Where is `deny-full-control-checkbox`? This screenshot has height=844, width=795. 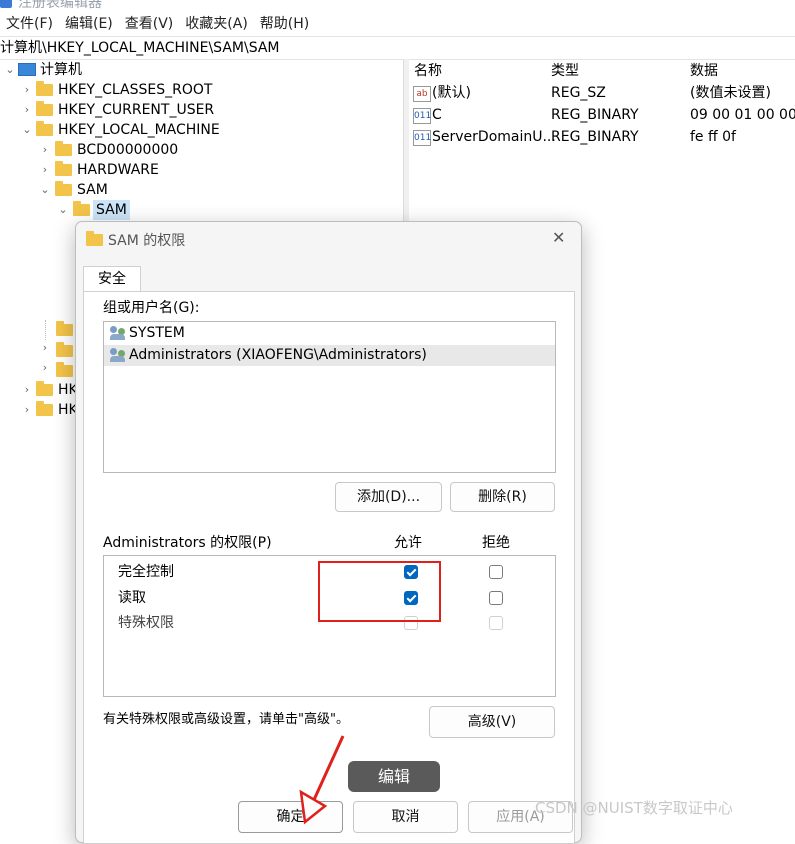
deny-full-control-checkbox is located at coordinates (496, 572).